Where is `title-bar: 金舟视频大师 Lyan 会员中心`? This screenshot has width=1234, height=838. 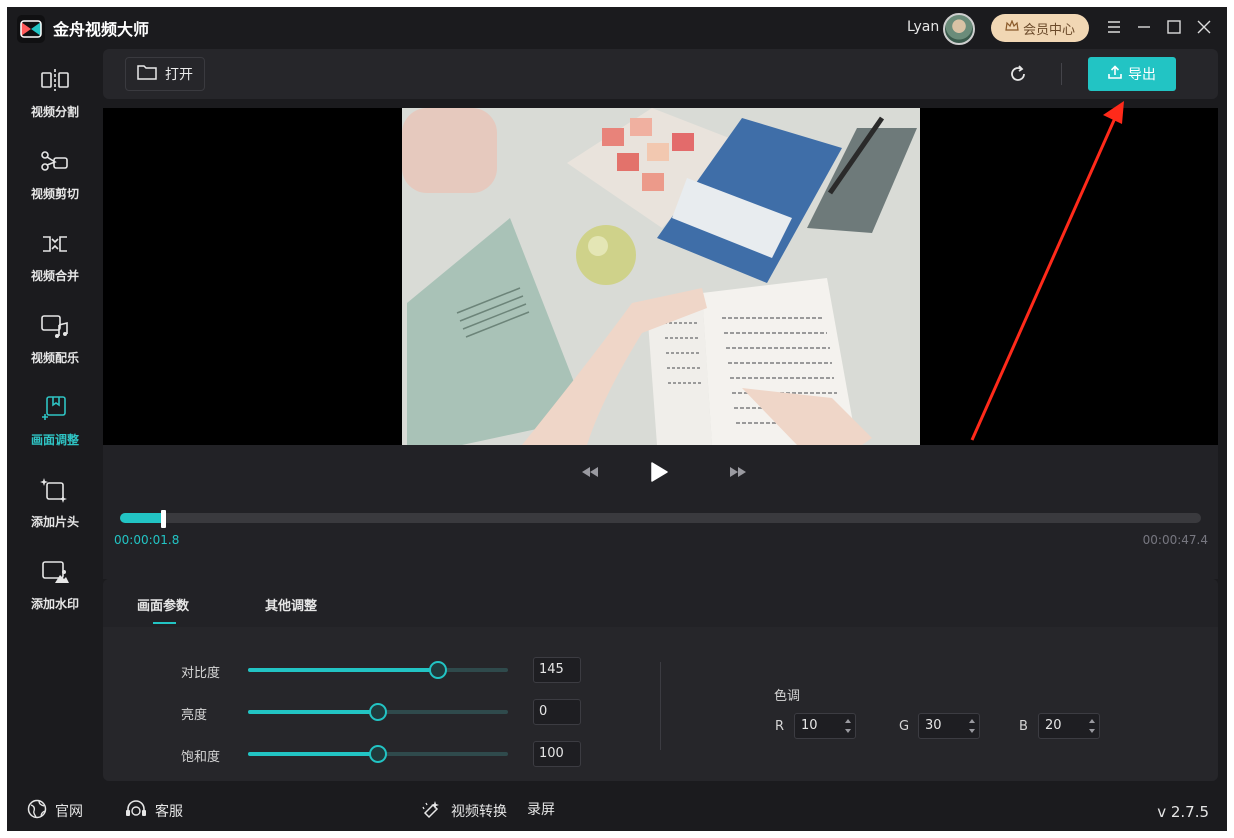
title-bar: 金舟视频大师 Lyan 会员中心 is located at coordinates (617, 28).